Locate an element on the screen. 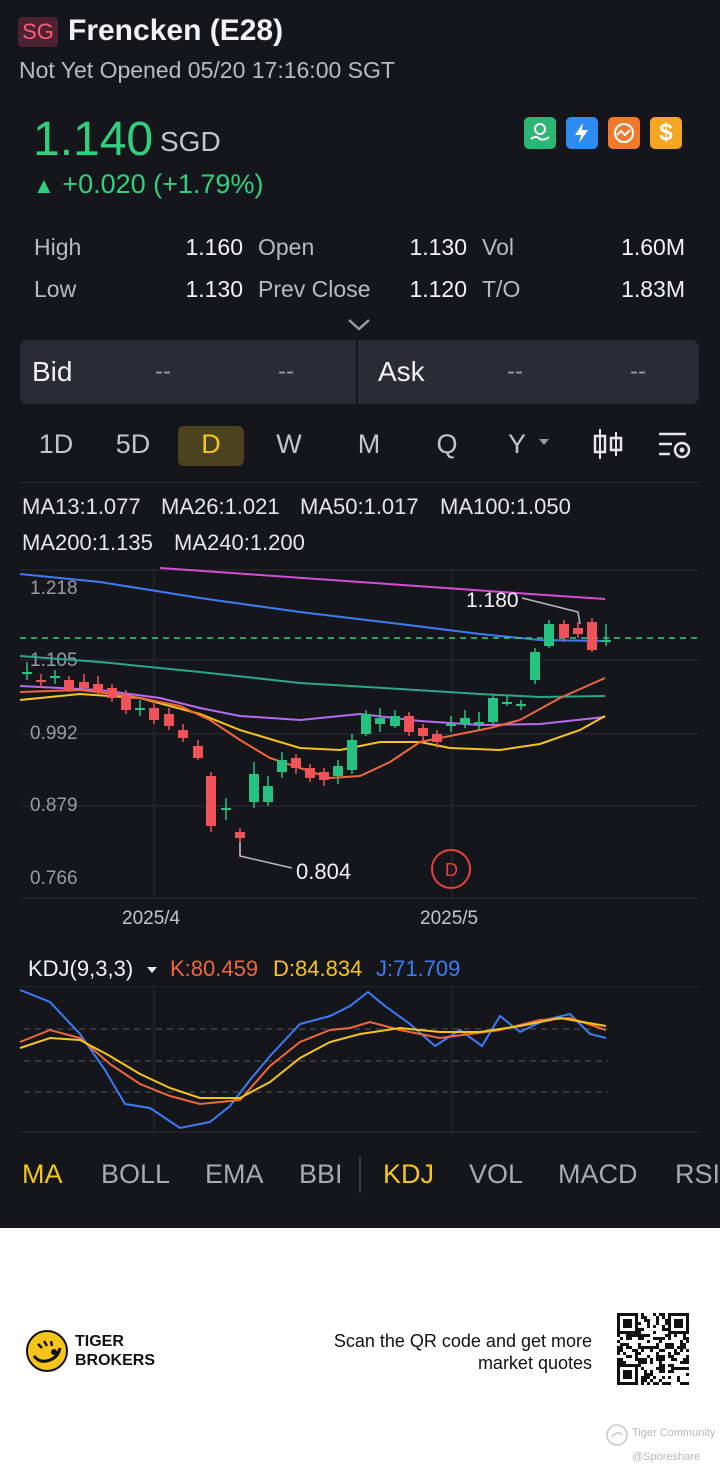 The width and height of the screenshot is (720, 1472). ask-label: Ask is located at coordinates (401, 371).